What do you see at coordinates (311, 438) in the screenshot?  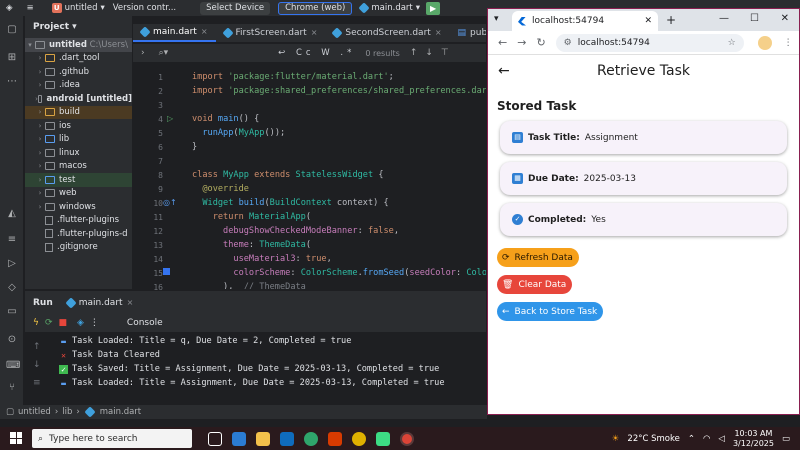 I see `edge-icon` at bounding box center [311, 438].